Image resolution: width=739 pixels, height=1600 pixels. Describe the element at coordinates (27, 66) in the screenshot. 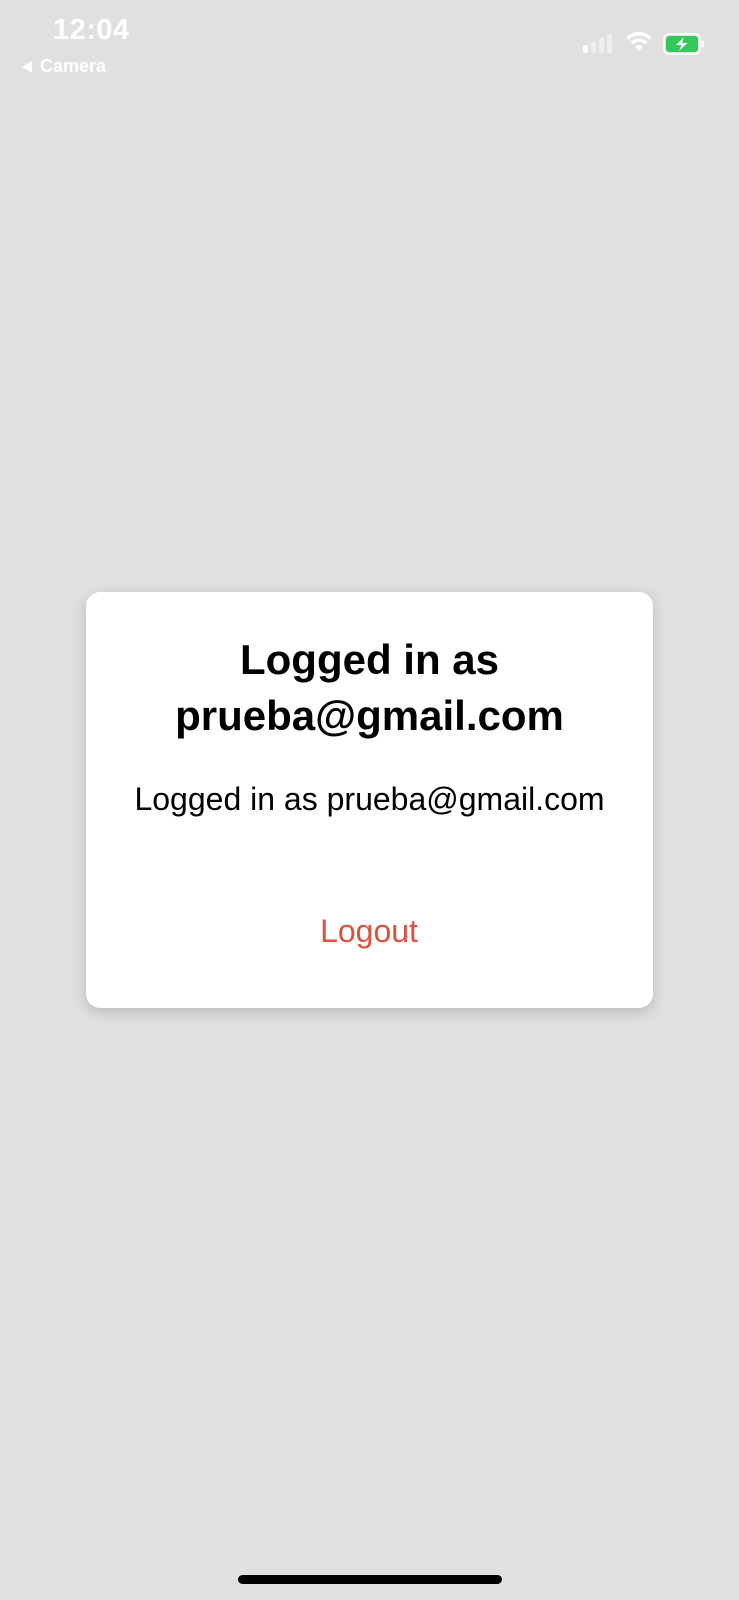

I see `back-triangle-icon` at that location.